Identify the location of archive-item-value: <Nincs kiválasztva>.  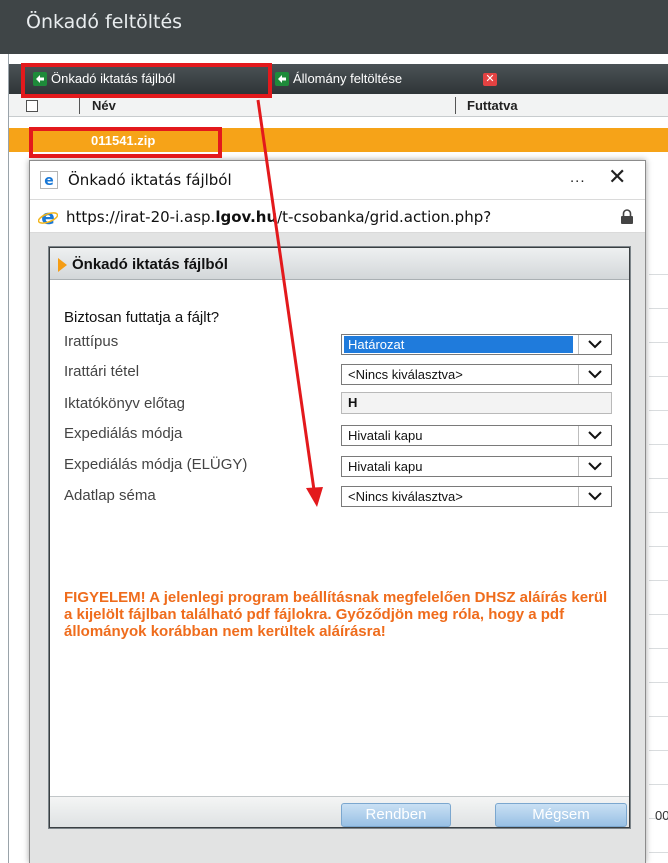
(405, 374).